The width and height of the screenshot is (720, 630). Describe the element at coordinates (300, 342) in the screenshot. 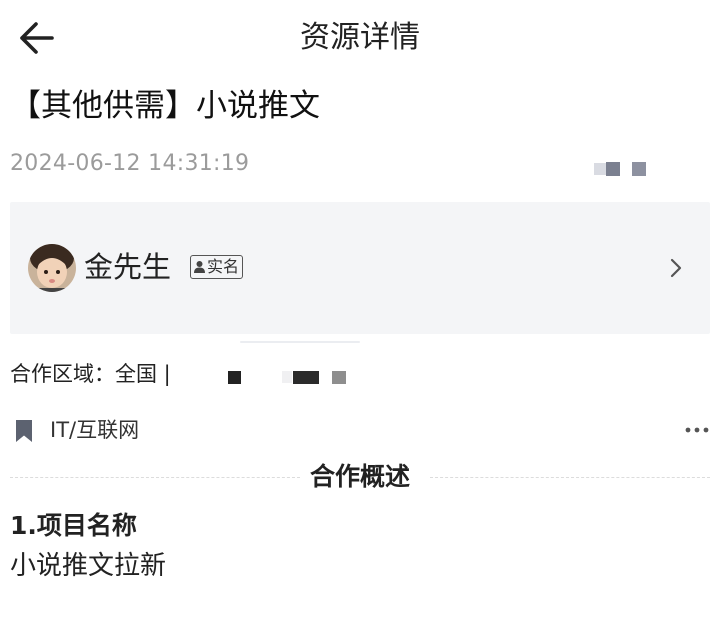

I see `card-shadow` at that location.